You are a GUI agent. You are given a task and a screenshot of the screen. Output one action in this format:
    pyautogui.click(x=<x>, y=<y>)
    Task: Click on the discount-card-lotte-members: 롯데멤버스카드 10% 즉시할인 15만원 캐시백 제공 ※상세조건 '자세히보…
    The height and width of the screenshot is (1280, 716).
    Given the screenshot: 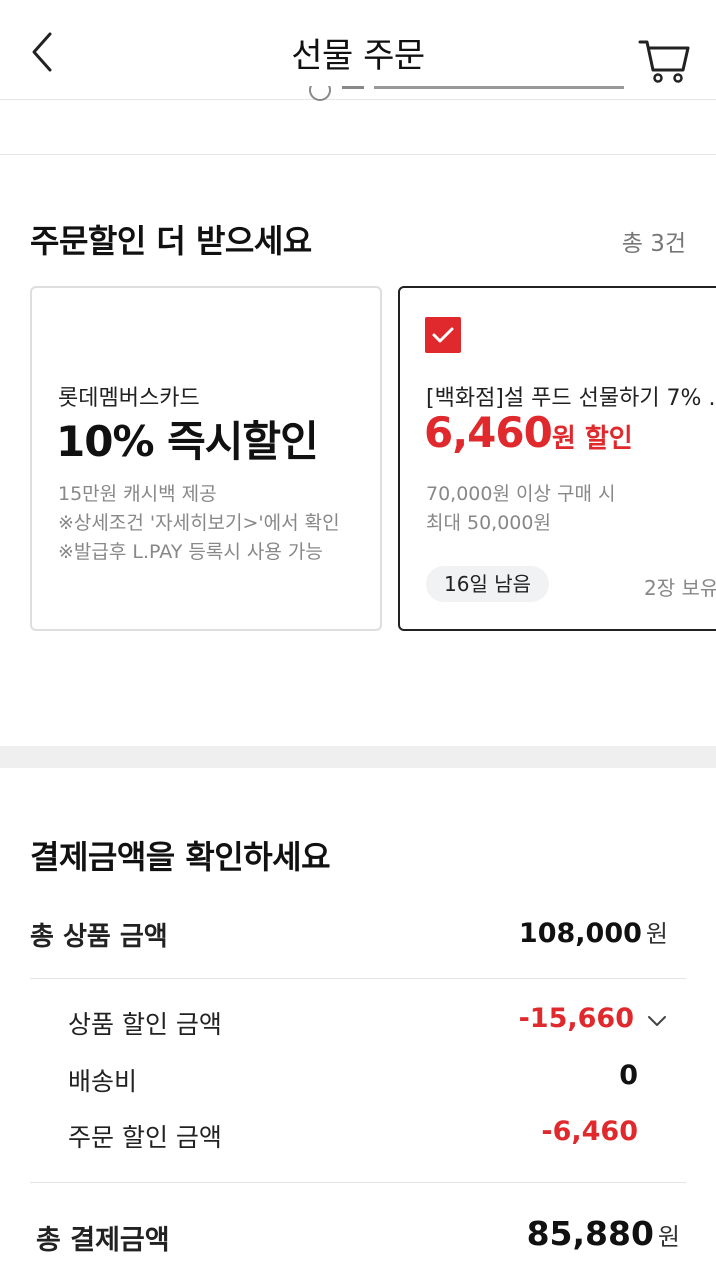 What is the action you would take?
    pyautogui.click(x=206, y=458)
    